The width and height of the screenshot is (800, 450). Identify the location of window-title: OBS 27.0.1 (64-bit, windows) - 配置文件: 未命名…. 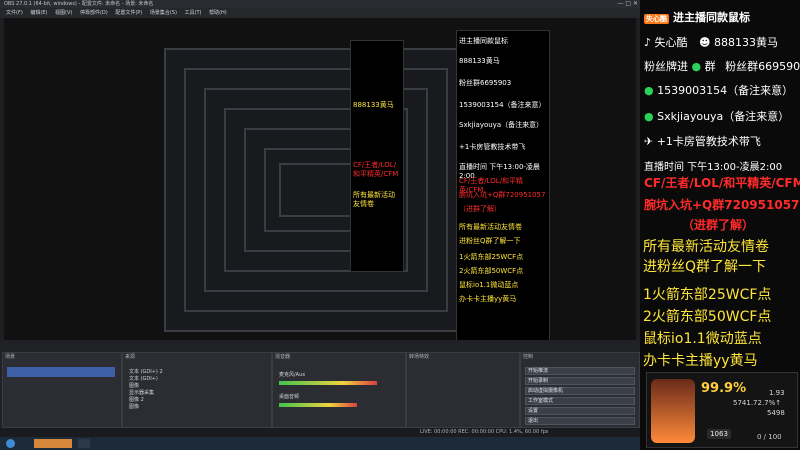
(79, 4).